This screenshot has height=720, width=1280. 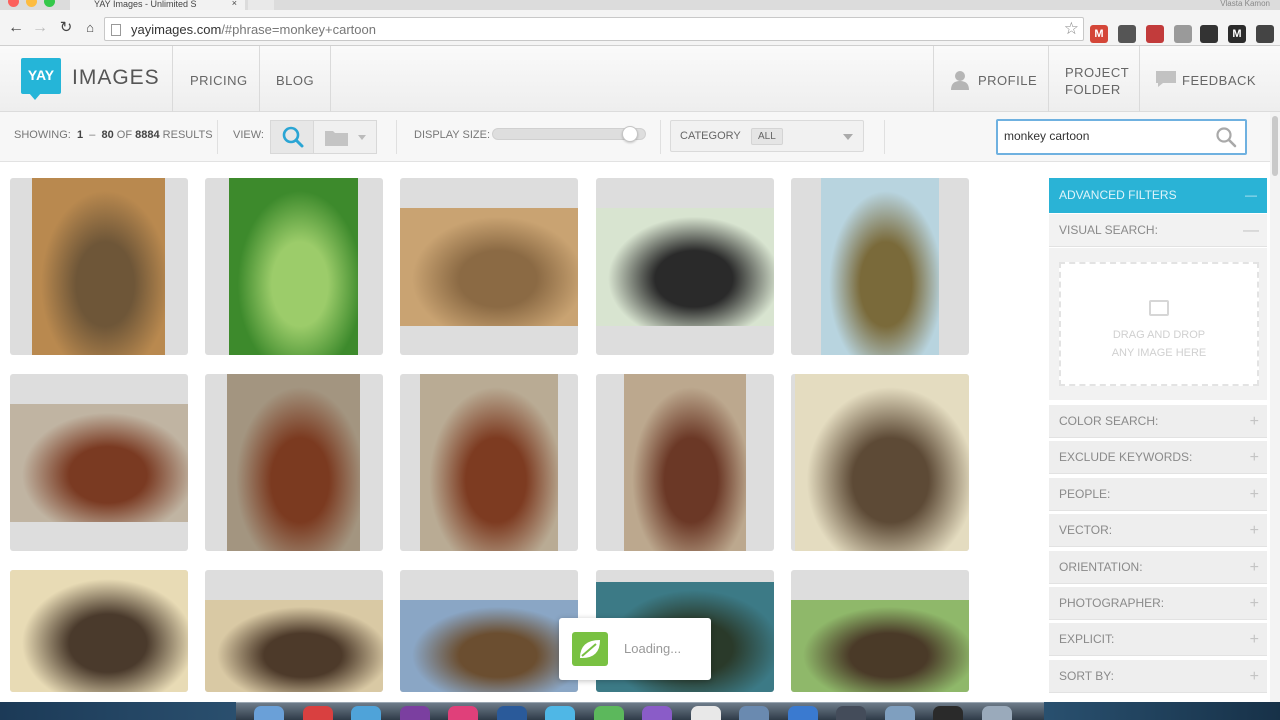 I want to click on browser-tab: YAY Images - Unlimited S ×, so click(x=157, y=5).